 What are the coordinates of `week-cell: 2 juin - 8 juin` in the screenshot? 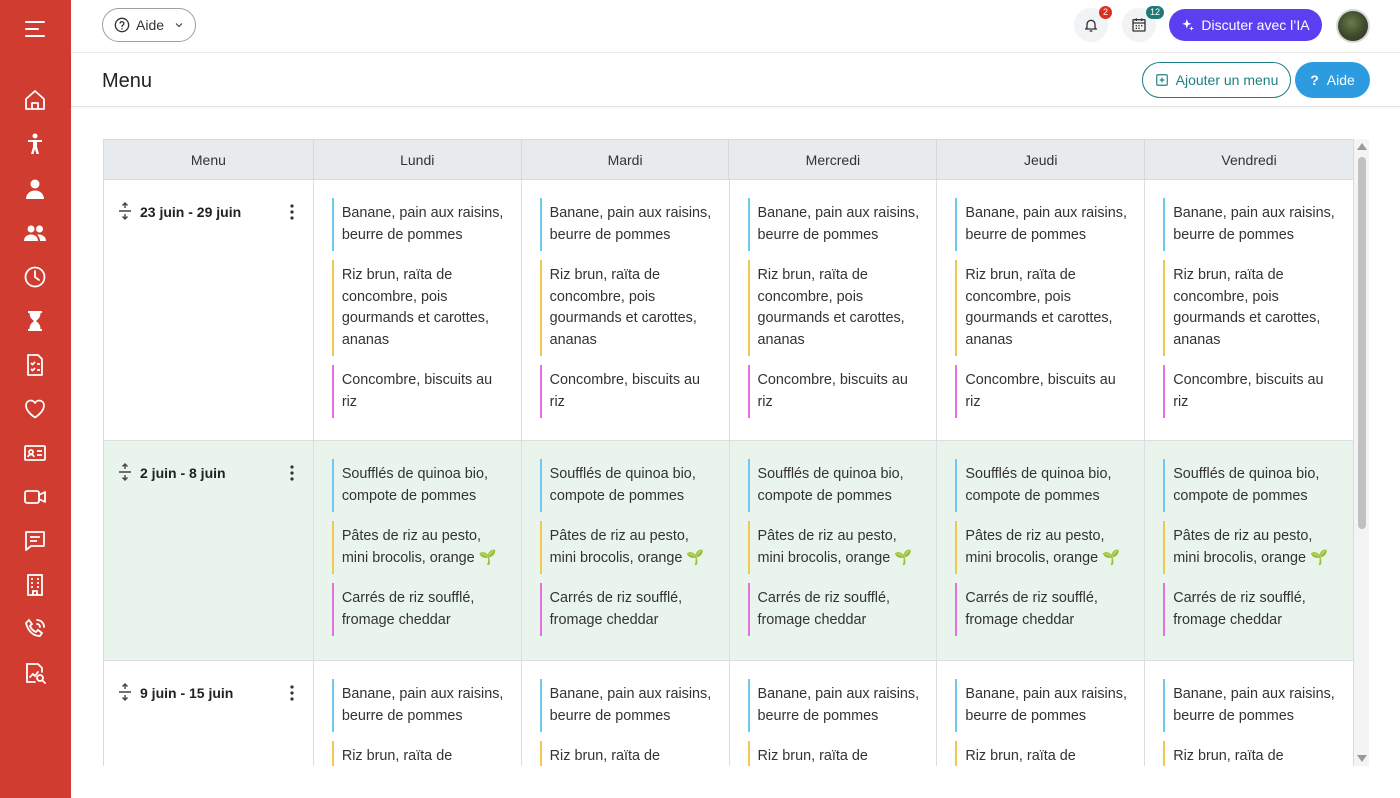 It's located at (209, 550).